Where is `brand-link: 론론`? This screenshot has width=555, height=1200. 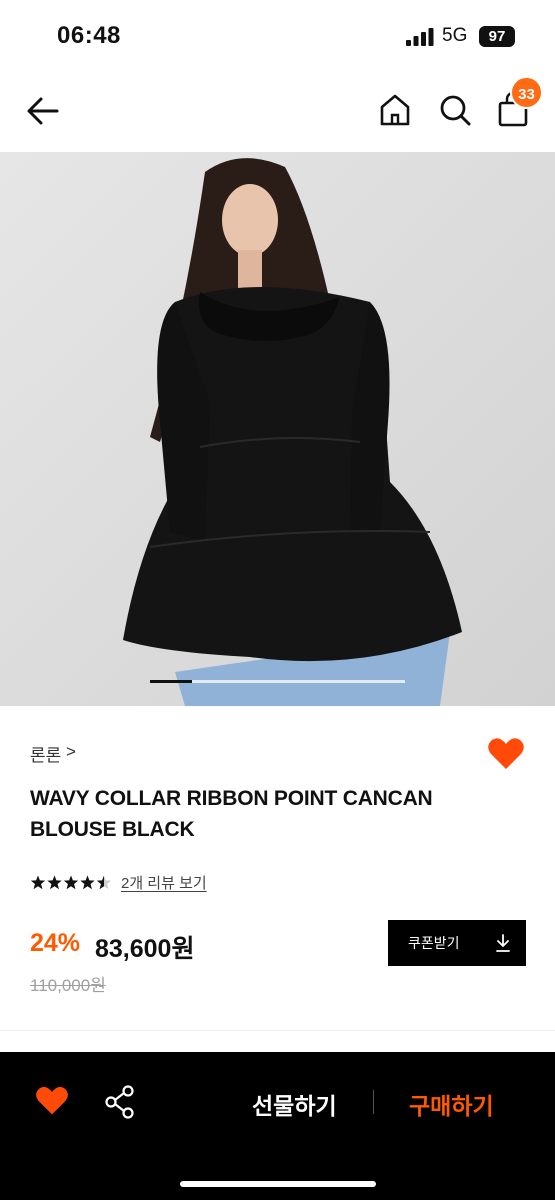 brand-link: 론론 is located at coordinates (45, 753).